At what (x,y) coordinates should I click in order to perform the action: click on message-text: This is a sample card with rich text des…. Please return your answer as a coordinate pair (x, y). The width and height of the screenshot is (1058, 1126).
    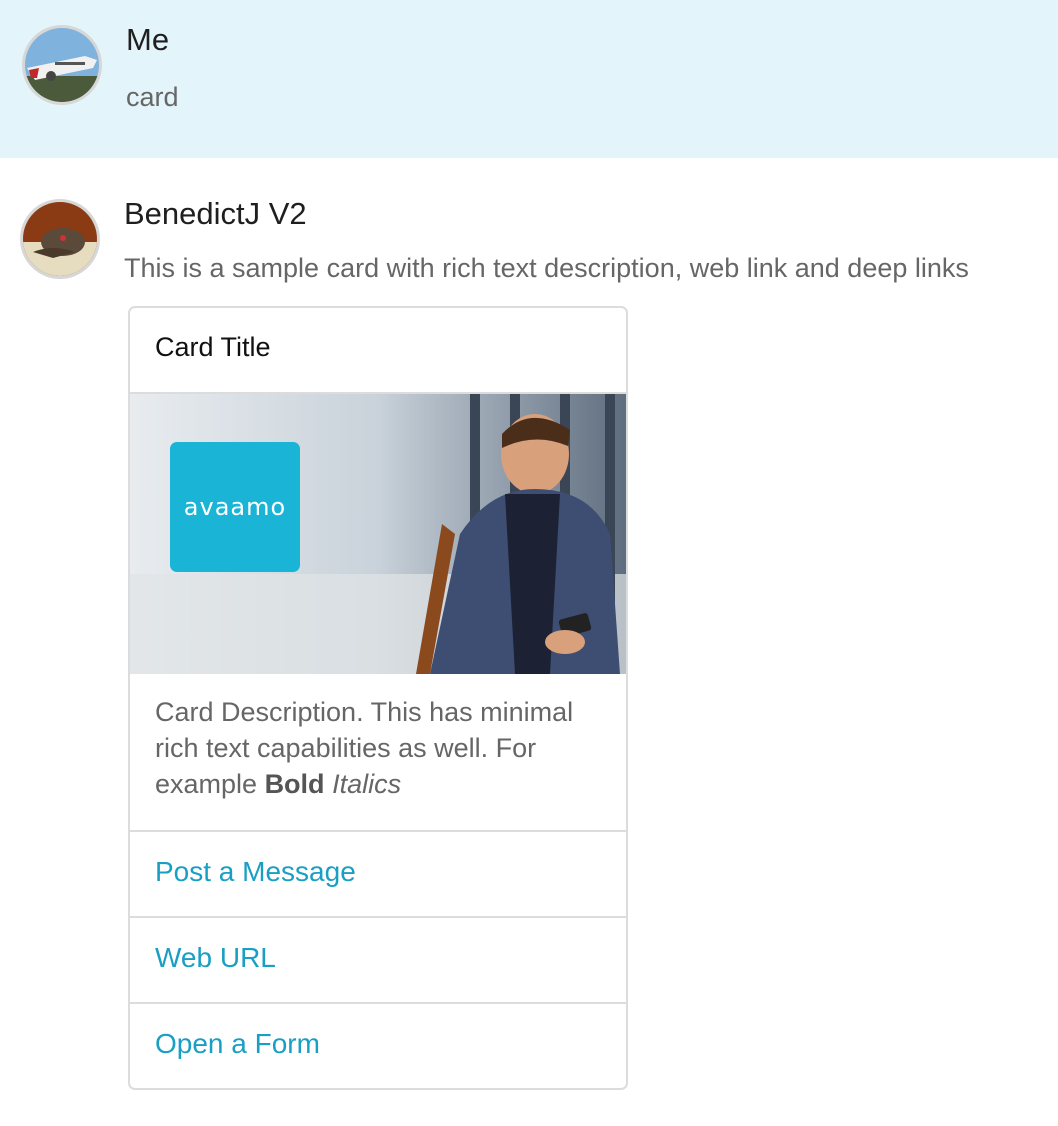
    Looking at the image, I should click on (546, 268).